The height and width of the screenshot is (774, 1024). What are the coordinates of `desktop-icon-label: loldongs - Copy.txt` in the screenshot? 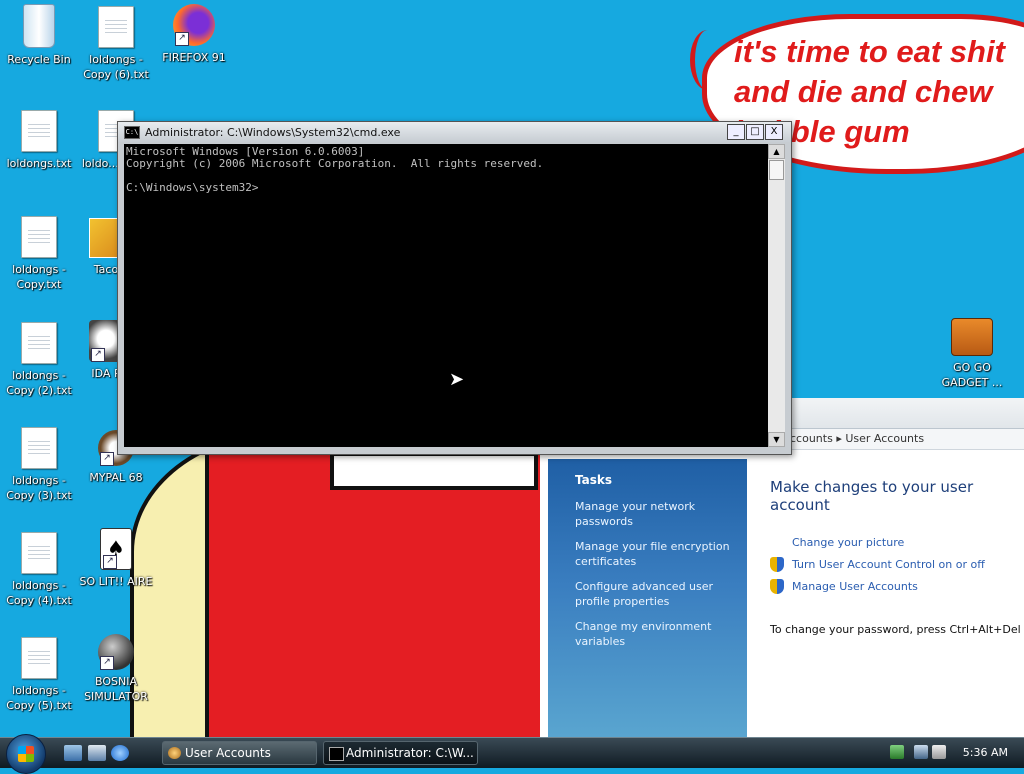 It's located at (39, 277).